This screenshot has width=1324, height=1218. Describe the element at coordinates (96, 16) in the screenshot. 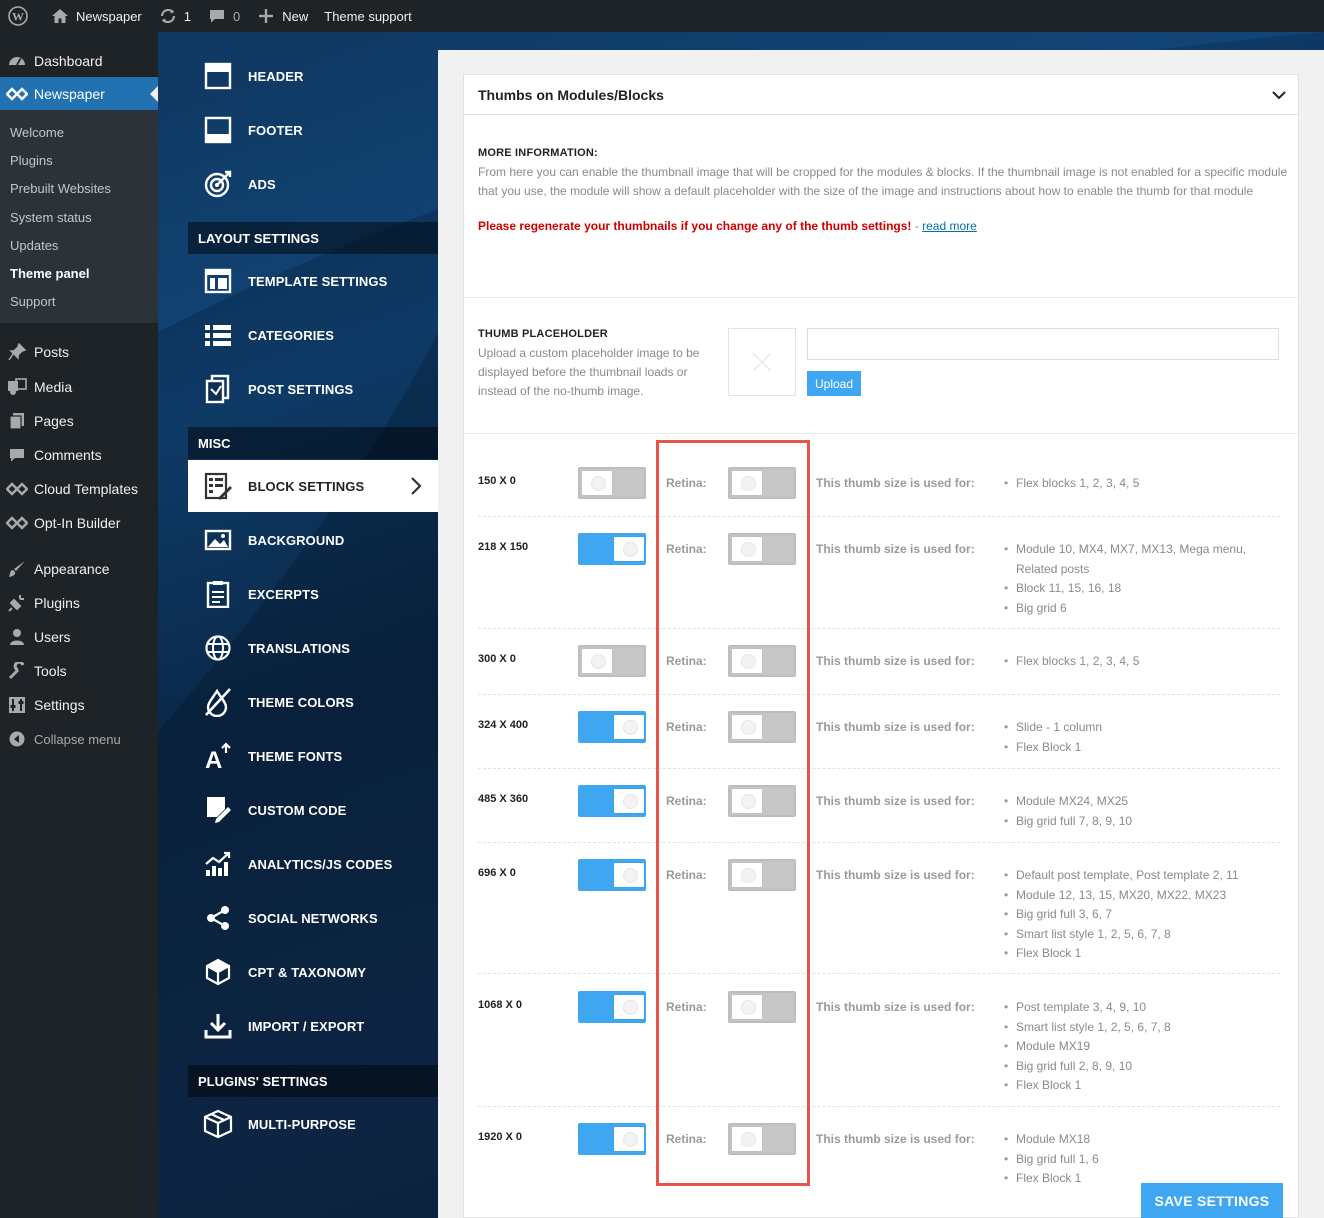

I see `site-name: Newspaper` at that location.